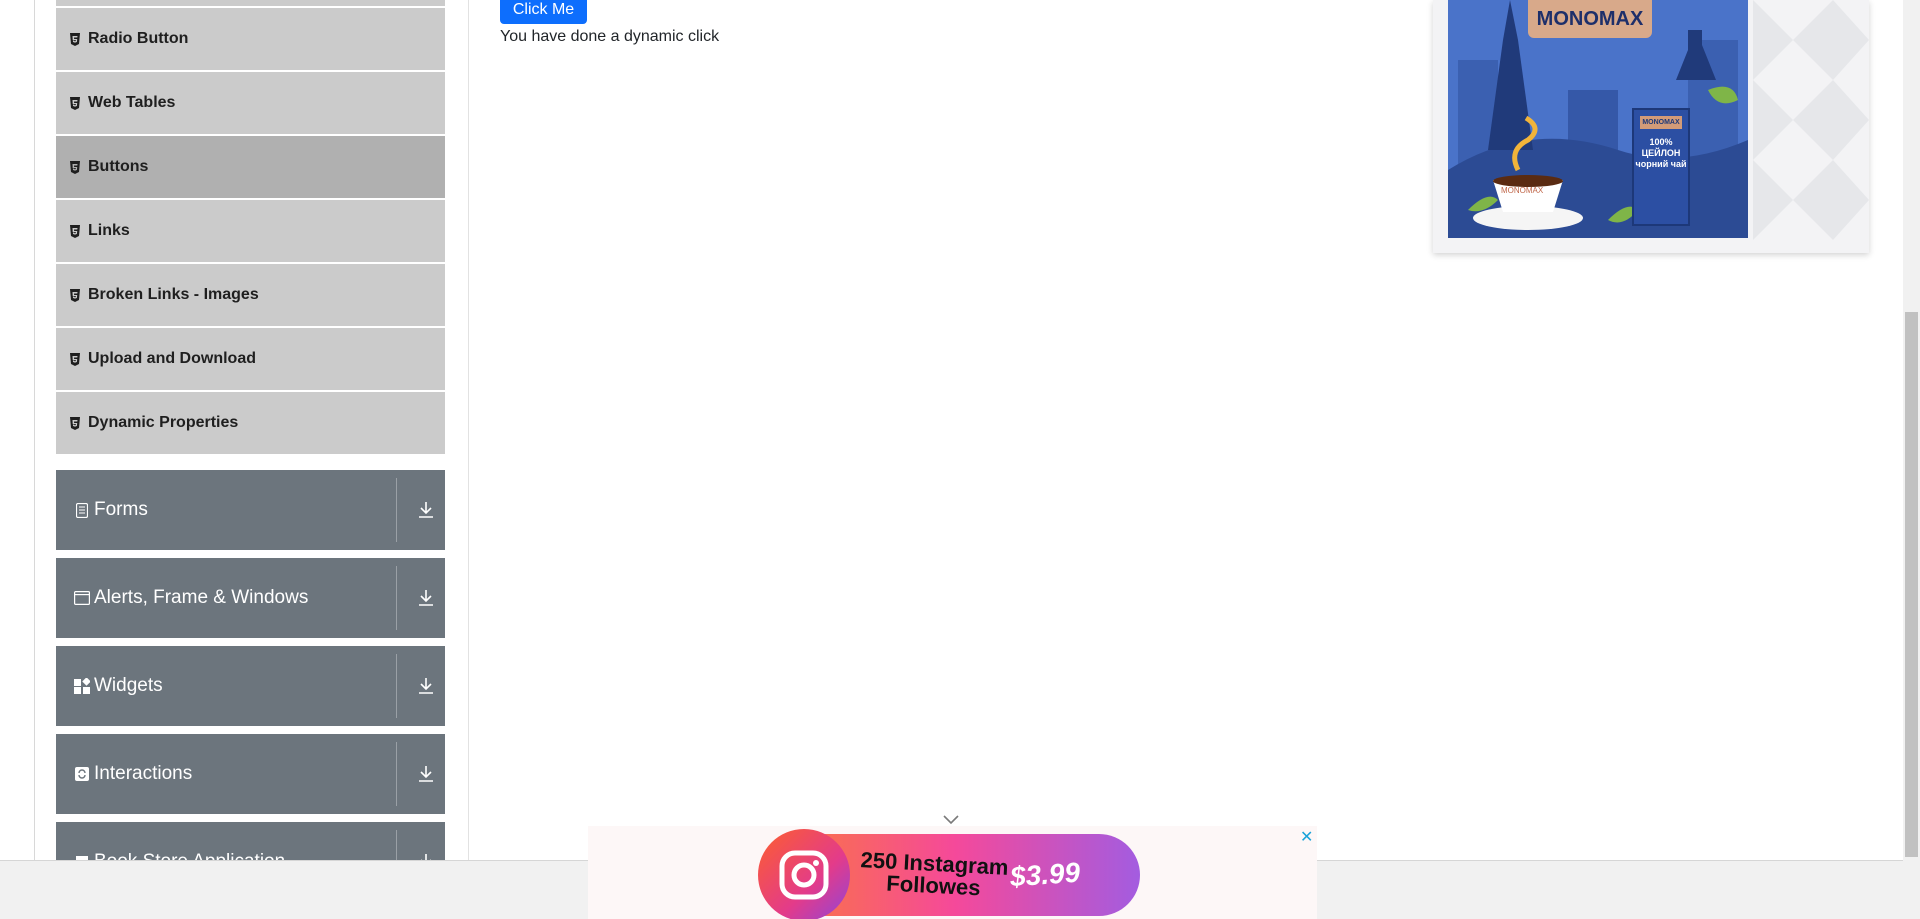  I want to click on left-border, so click(34, 430).